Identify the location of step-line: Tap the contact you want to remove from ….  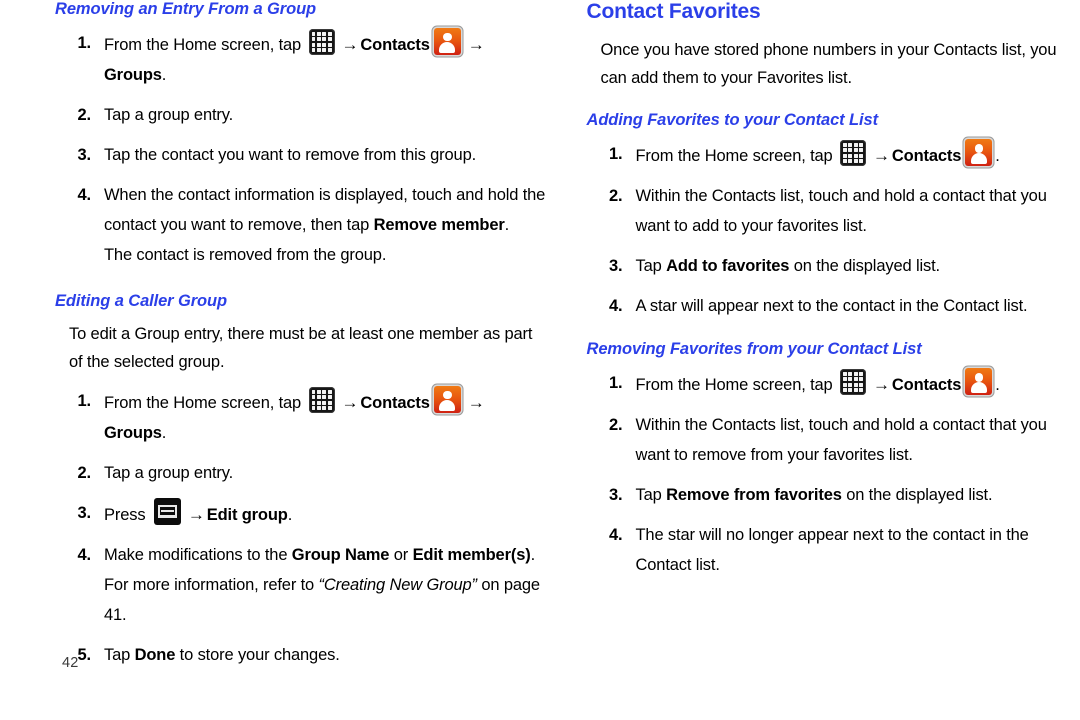
(290, 155).